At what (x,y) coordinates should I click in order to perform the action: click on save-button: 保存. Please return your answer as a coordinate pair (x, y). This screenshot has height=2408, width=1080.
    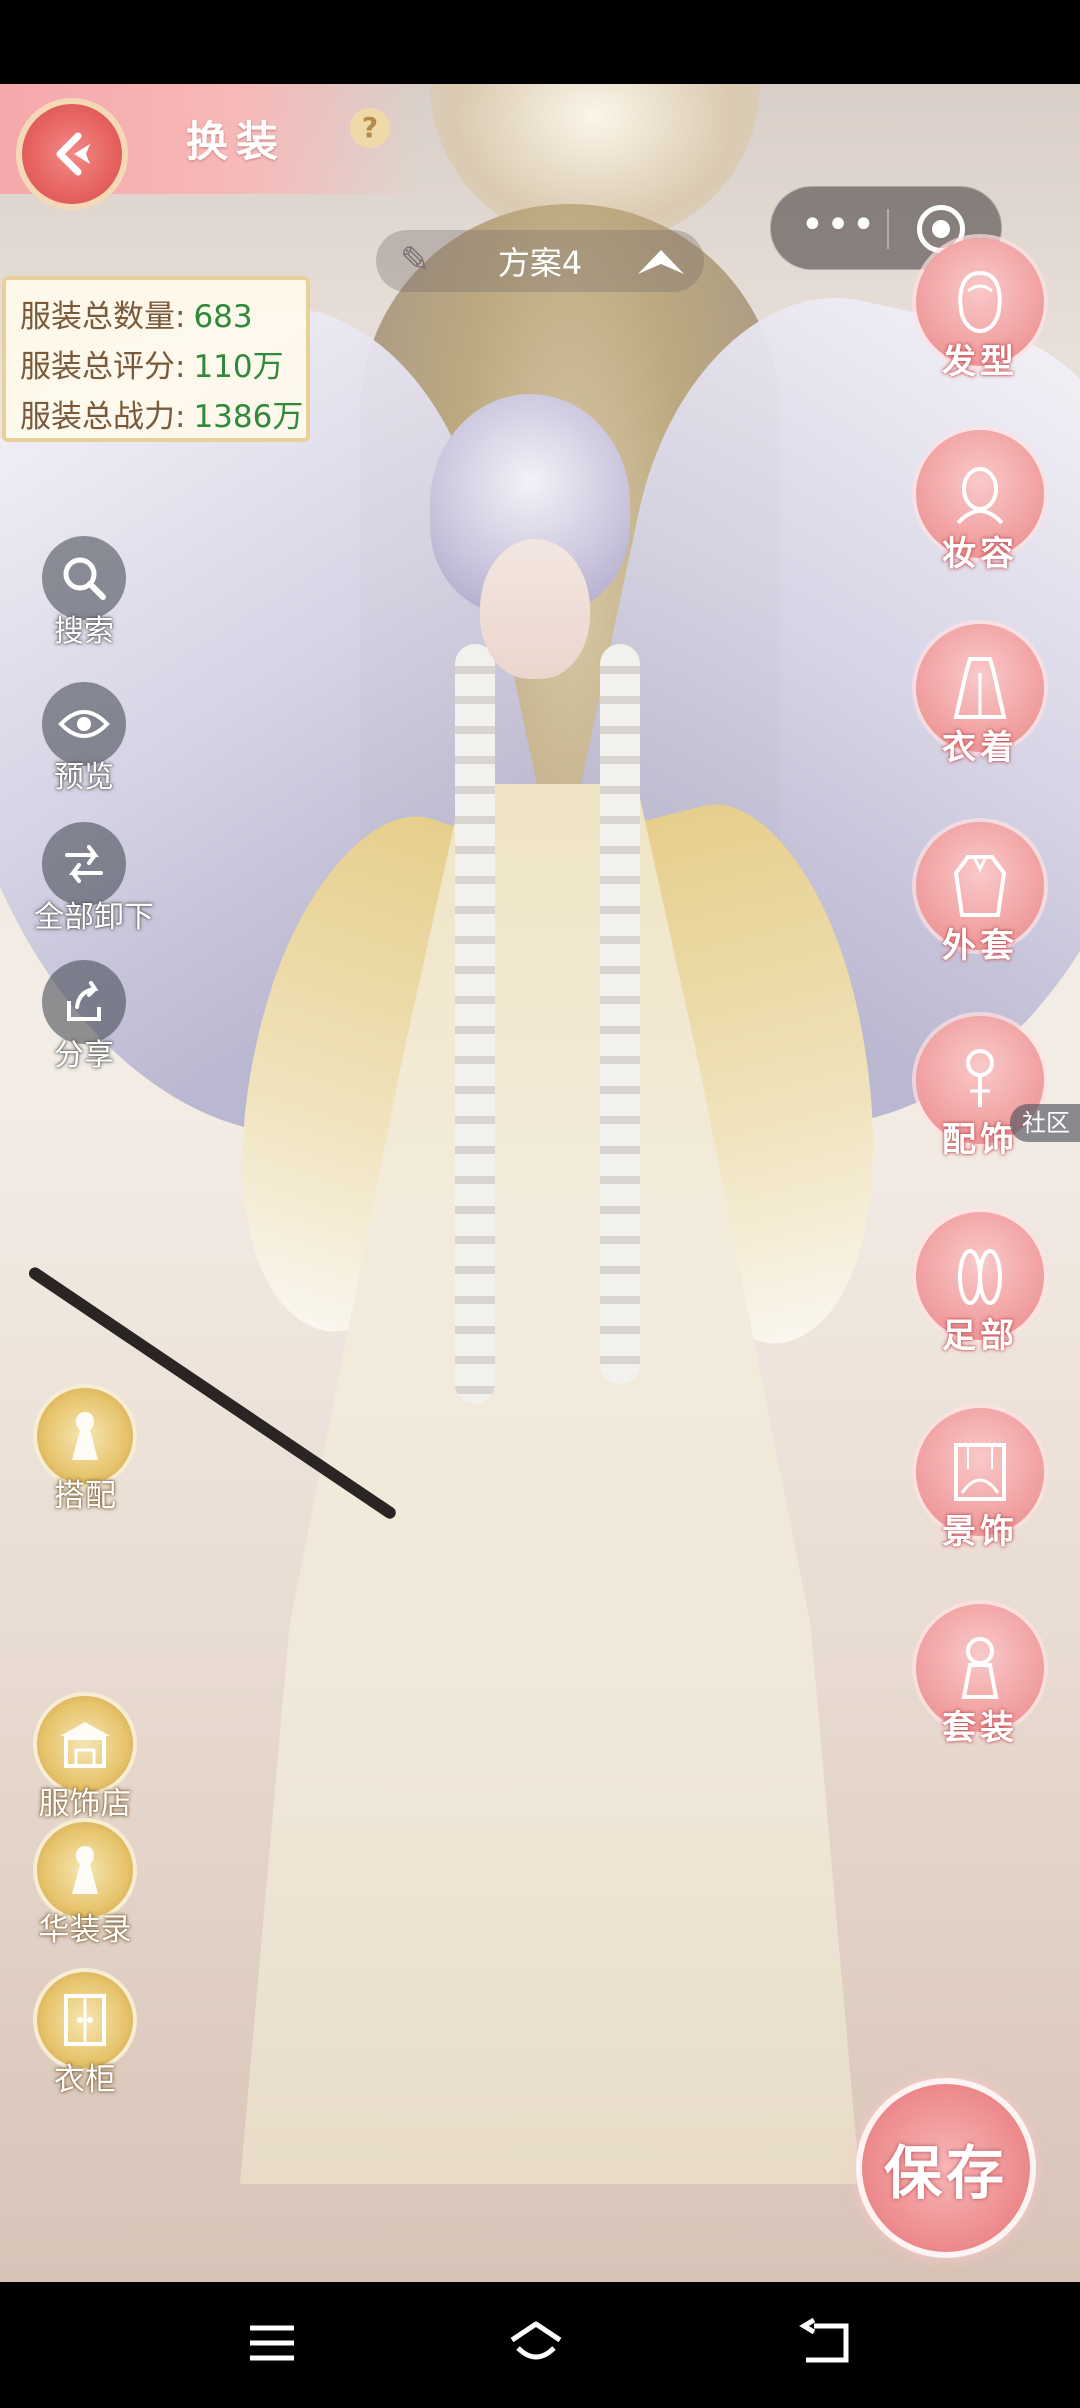
    Looking at the image, I should click on (946, 2168).